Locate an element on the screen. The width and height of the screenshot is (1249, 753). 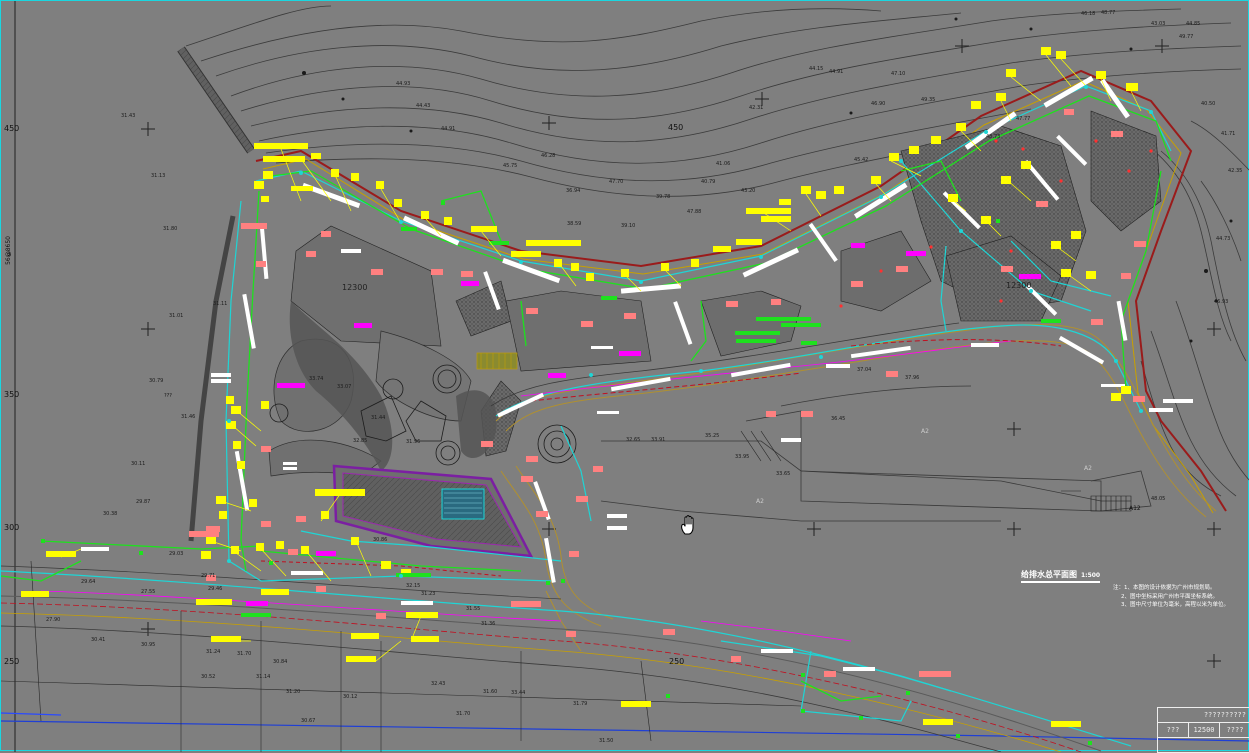
spot-elevation: 29.87 is located at coordinates (143, 502).